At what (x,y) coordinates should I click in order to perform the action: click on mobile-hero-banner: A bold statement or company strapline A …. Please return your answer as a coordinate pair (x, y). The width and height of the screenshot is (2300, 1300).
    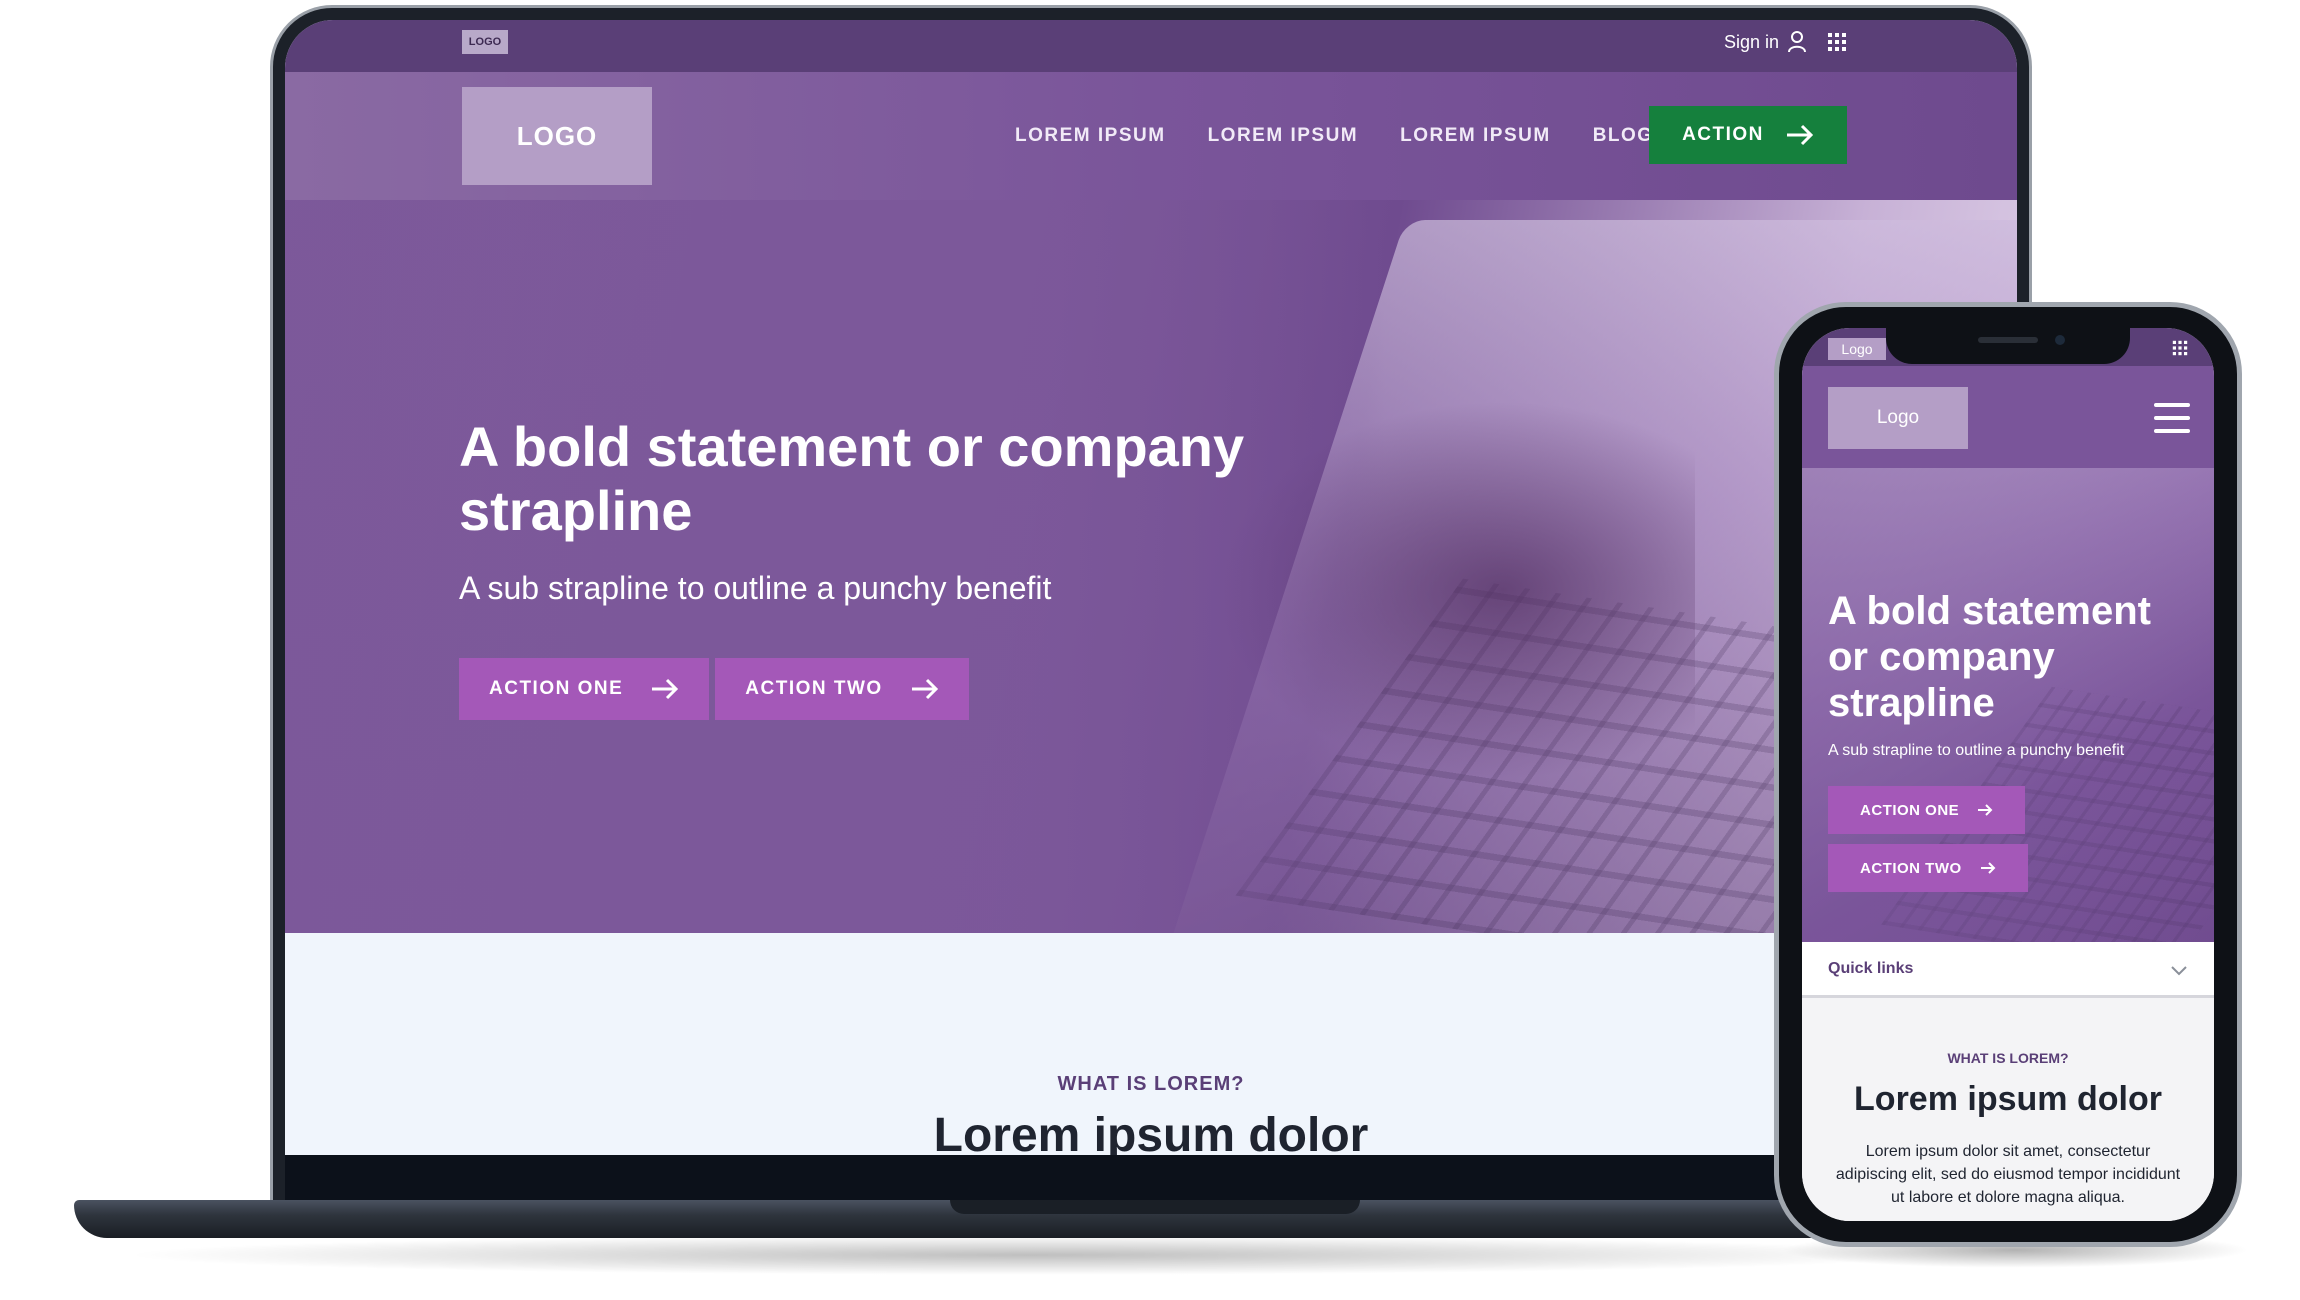
    Looking at the image, I should click on (2008, 705).